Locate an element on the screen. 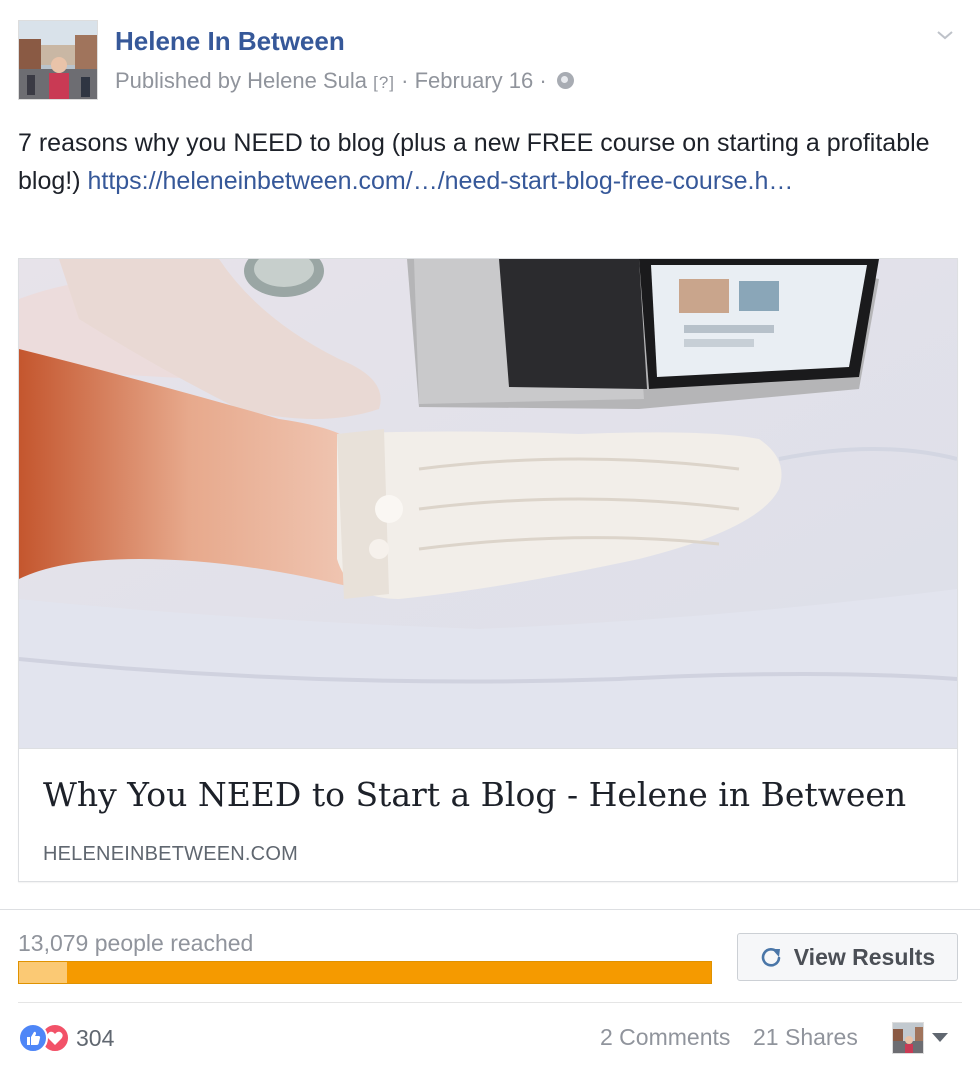 This screenshot has height=1066, width=980. organic-reach-fill is located at coordinates (43, 972).